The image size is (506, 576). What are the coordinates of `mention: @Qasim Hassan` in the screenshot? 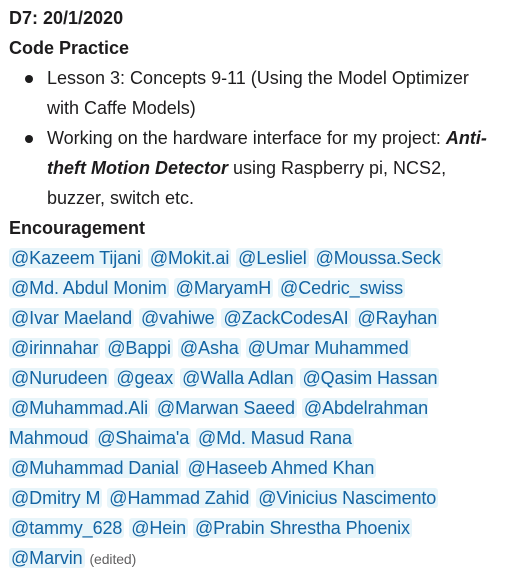 It's located at (370, 378).